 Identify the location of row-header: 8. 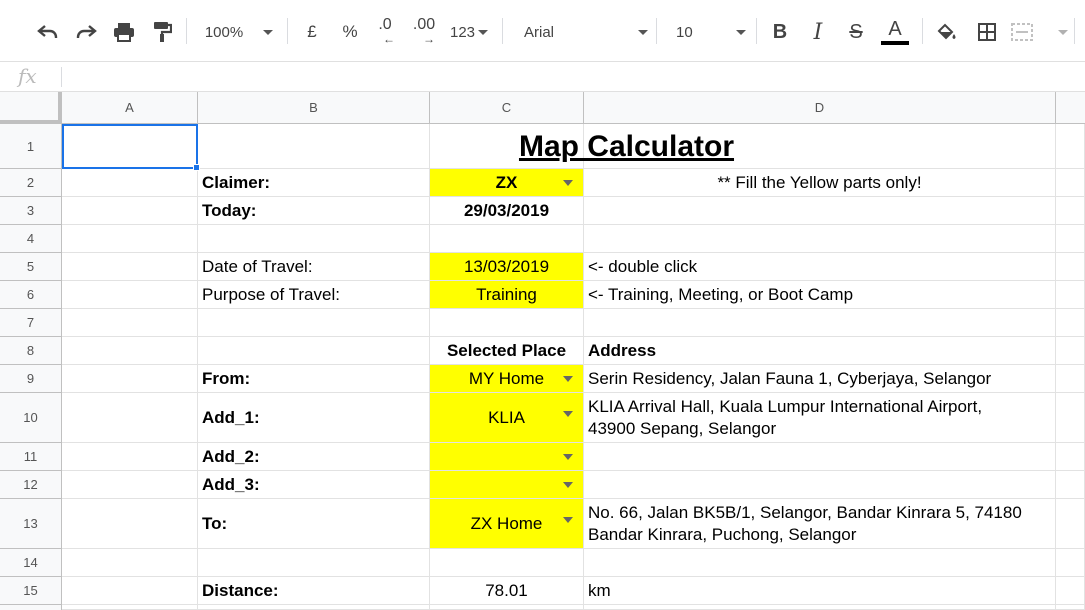
(31, 351).